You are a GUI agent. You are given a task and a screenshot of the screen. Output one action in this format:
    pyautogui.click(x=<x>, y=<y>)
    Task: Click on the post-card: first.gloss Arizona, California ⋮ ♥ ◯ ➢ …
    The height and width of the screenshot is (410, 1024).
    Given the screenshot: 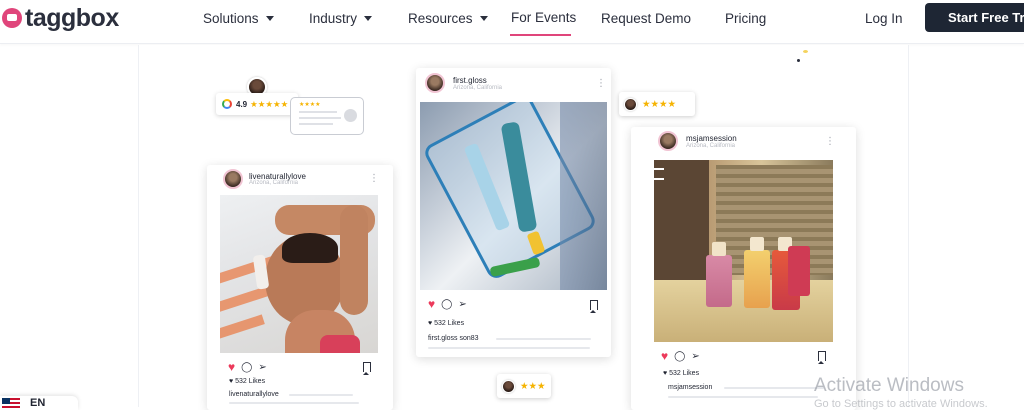 What is the action you would take?
    pyautogui.click(x=513, y=212)
    